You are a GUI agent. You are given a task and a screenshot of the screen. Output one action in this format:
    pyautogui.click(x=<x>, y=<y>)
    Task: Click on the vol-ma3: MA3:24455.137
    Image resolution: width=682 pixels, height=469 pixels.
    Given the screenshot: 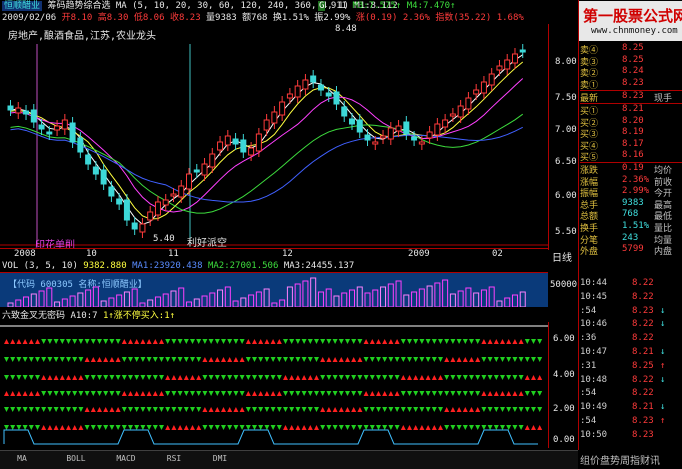 What is the action you would take?
    pyautogui.click(x=319, y=266)
    